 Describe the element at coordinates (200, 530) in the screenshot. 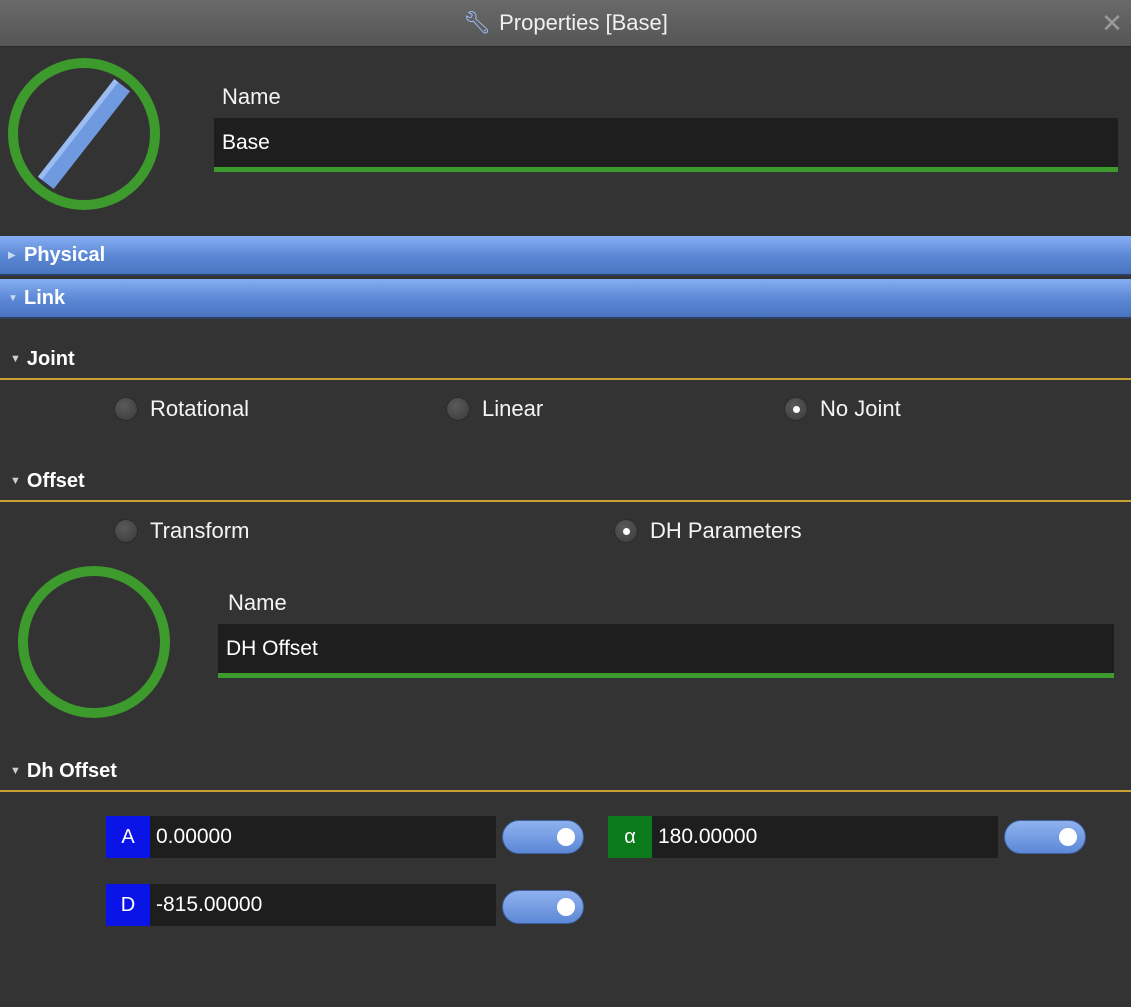

I see `radio-transform-label: Transform` at that location.